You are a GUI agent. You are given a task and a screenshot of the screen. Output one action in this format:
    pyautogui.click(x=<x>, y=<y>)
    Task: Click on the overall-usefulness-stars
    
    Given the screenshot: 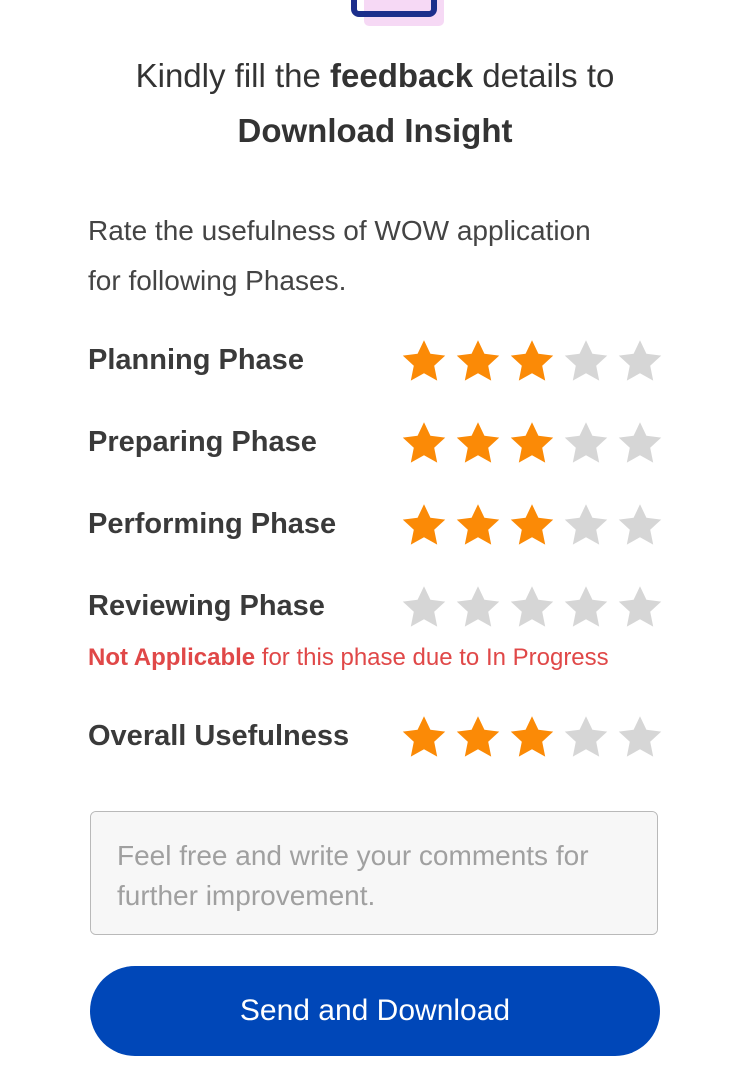 What is the action you would take?
    pyautogui.click(x=532, y=737)
    